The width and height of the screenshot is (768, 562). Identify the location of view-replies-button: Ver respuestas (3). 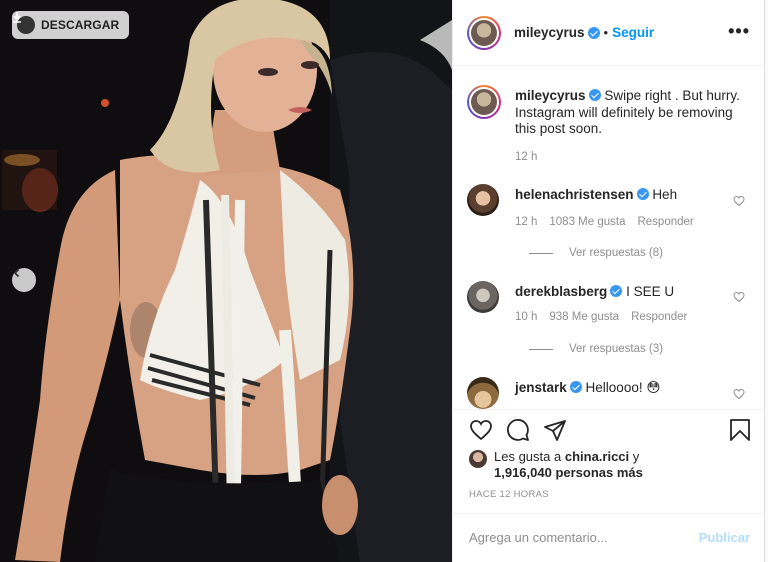
(596, 349).